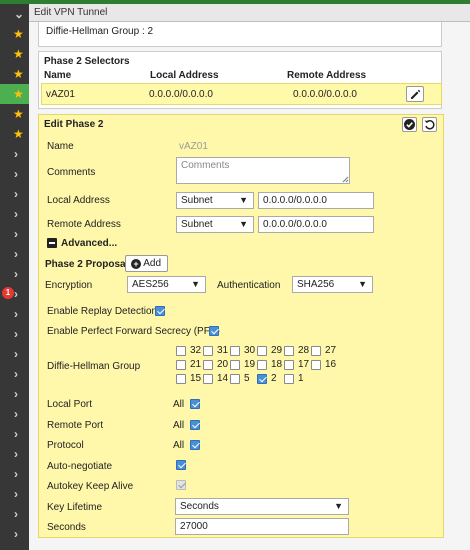 The height and width of the screenshot is (550, 470). What do you see at coordinates (181, 465) in the screenshot?
I see `auto-negotiate-checkbox` at bounding box center [181, 465].